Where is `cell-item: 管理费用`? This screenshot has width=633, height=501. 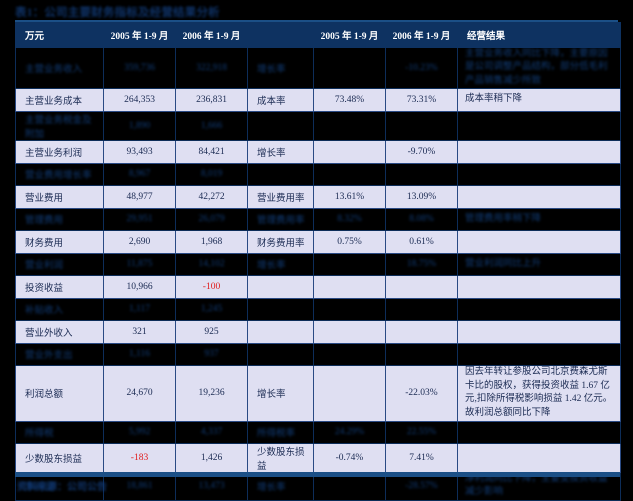
cell-item: 管理费用 is located at coordinates (59, 219).